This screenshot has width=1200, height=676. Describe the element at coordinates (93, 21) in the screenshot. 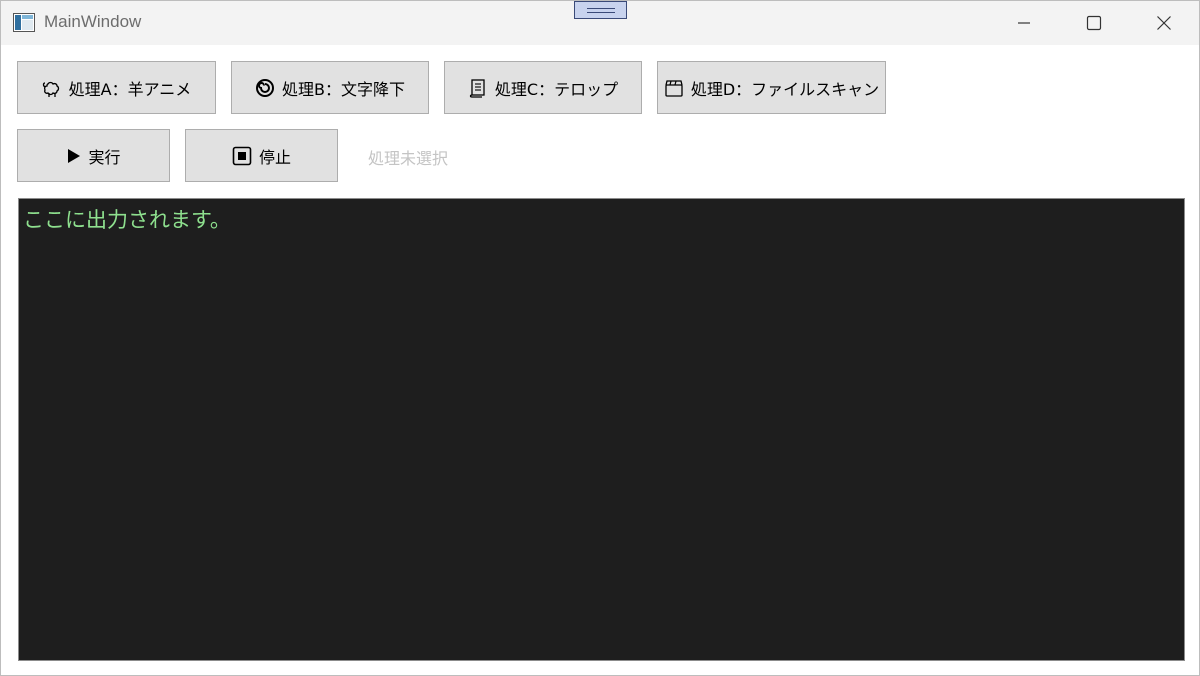

I see `window-title: MainWindow` at that location.